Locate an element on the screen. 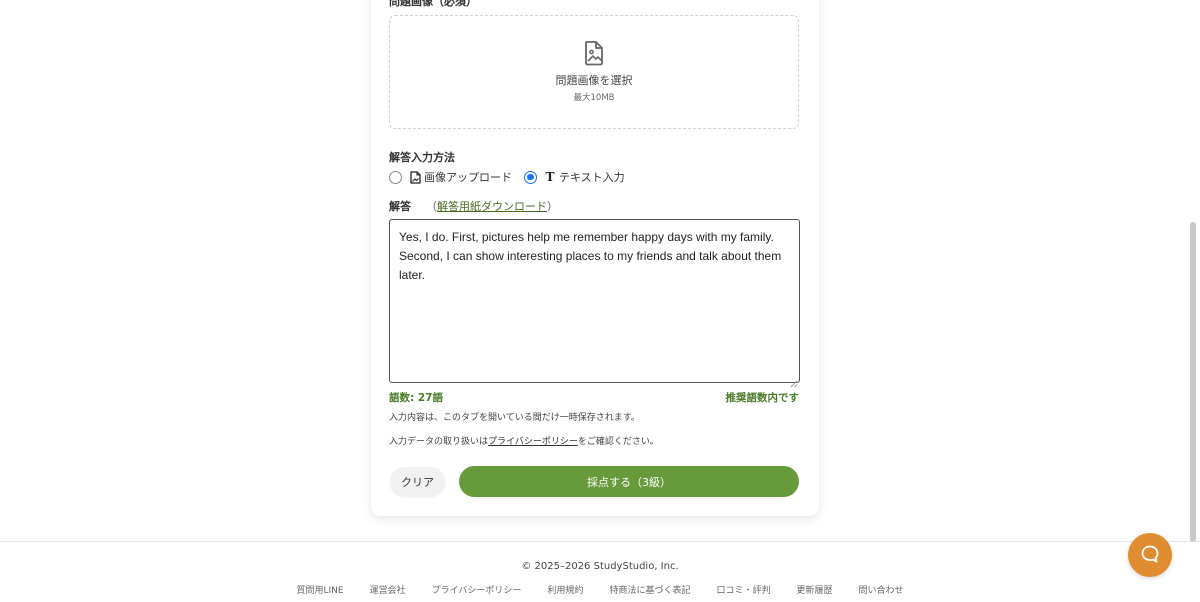 Image resolution: width=1200 pixels, height=602 pixels. chat-button is located at coordinates (1150, 555).